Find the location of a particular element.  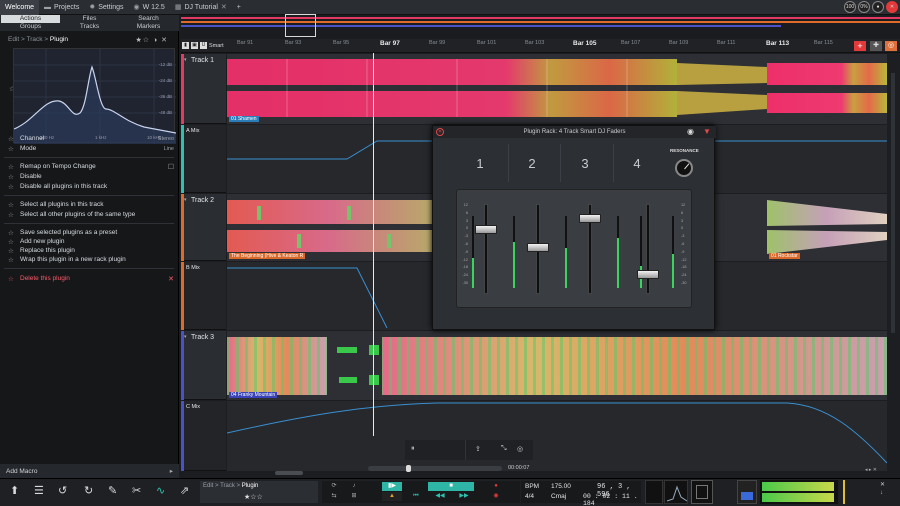

shrink-icon: ⤡ is located at coordinates (504, 449).